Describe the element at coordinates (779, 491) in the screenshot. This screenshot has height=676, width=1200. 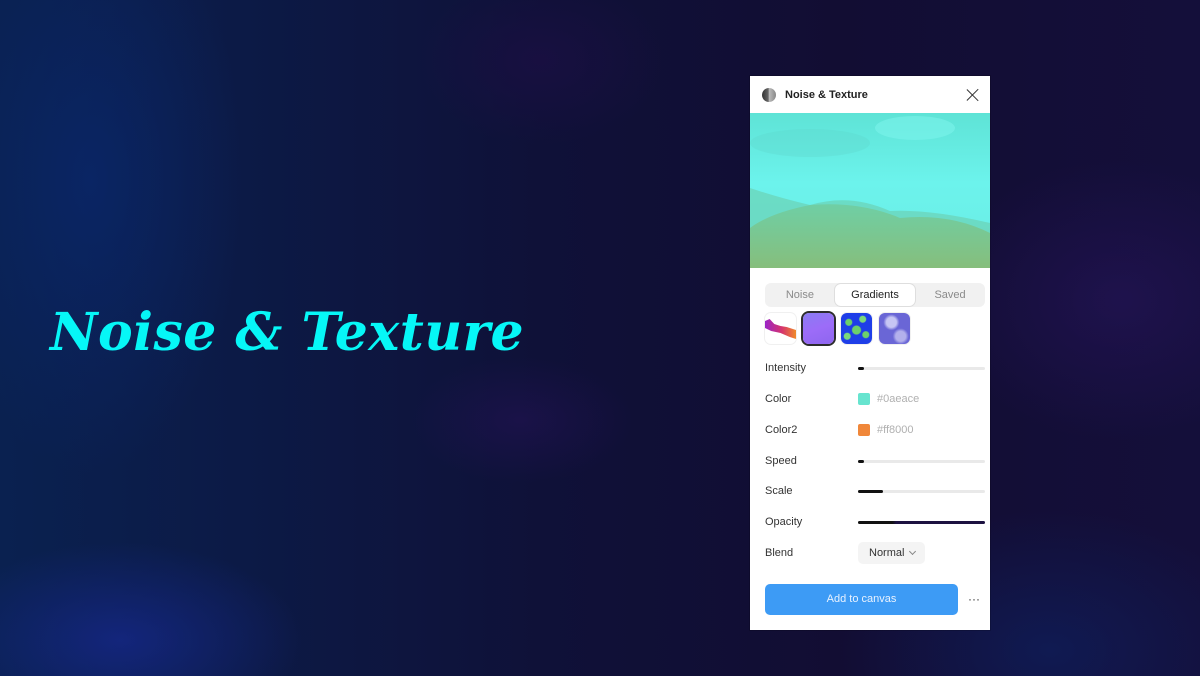
I see `scale-label: Scale` at that location.